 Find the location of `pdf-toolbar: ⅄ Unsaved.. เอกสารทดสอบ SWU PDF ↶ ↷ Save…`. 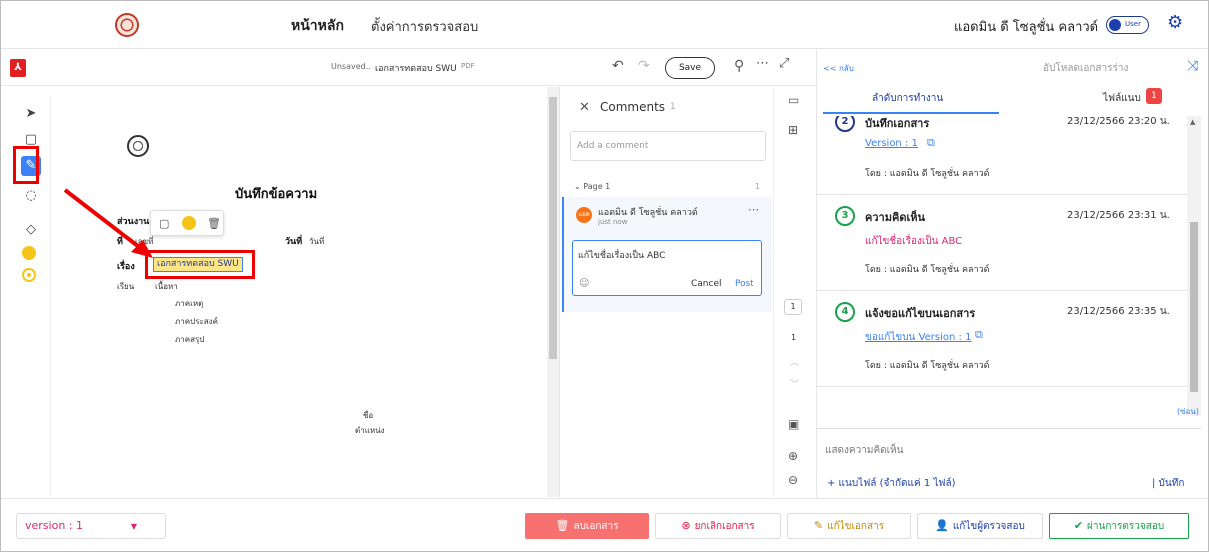

pdf-toolbar: ⅄ Unsaved.. เอกสารทดสอบ SWU PDF ↶ ↷ Save… is located at coordinates (408, 68).